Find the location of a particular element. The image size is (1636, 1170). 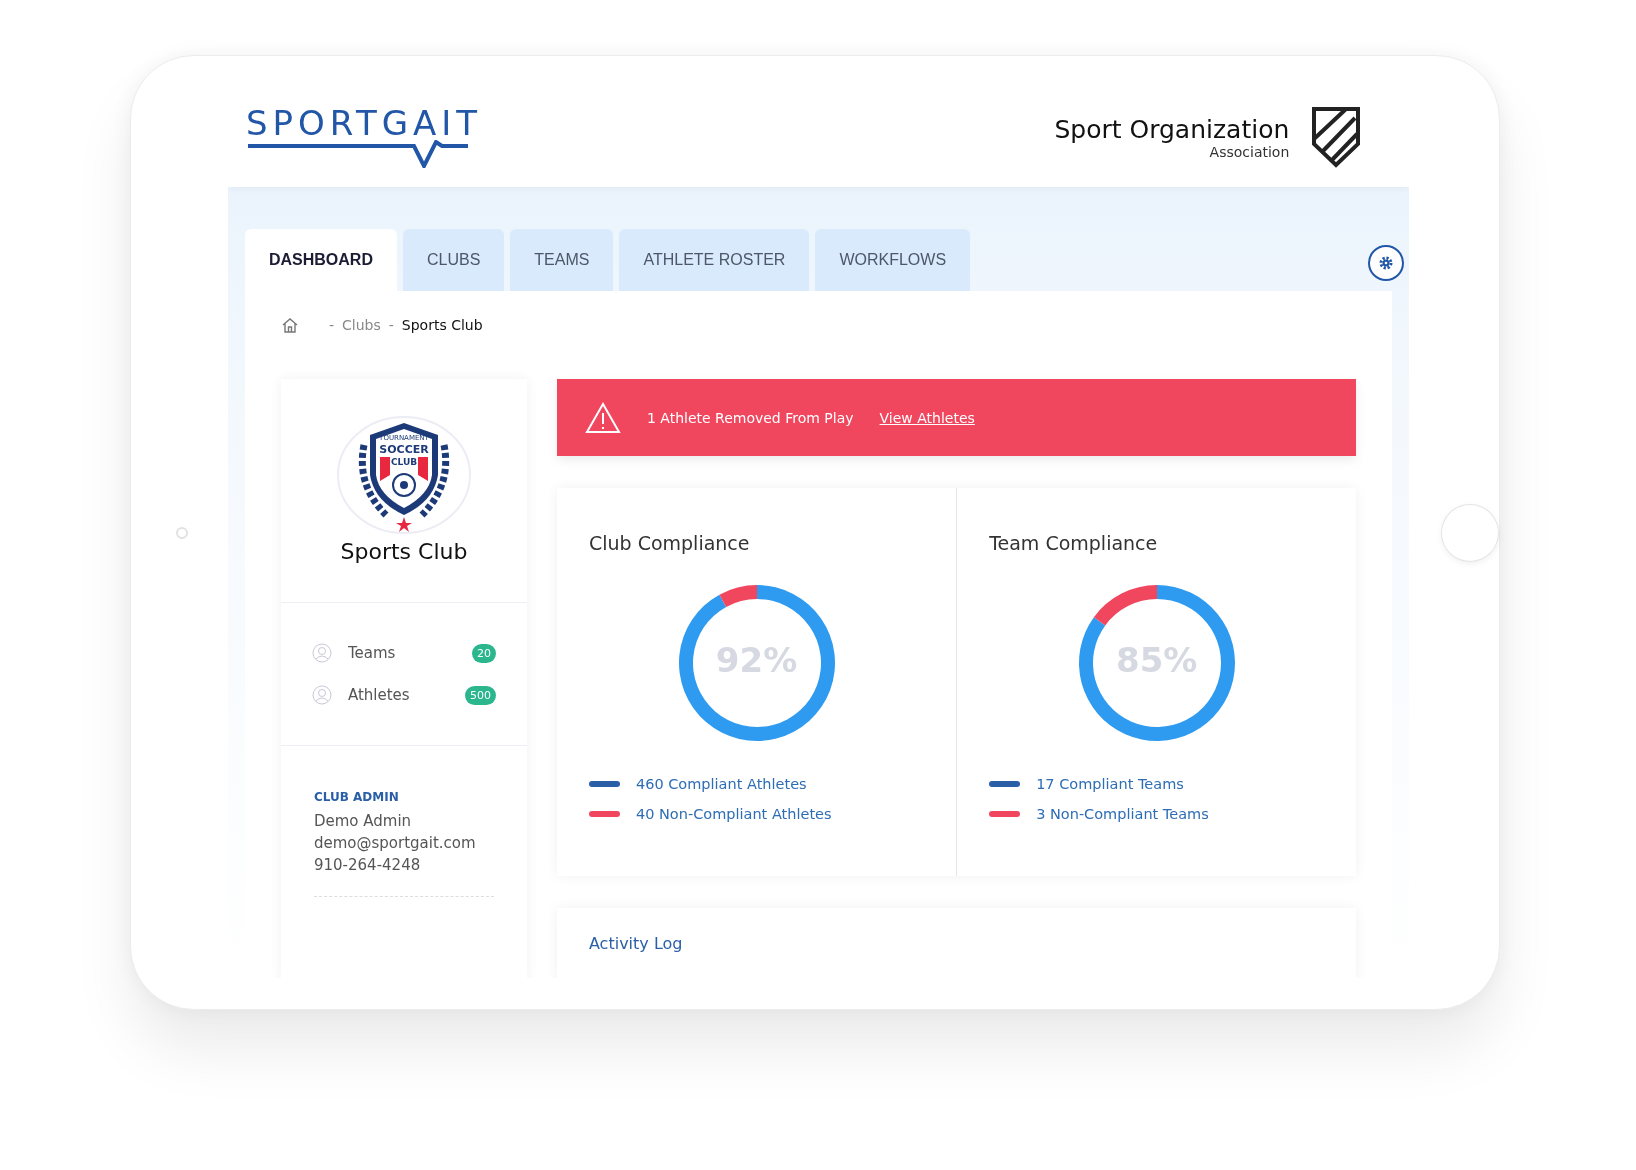

admin-name: Demo Admin is located at coordinates (363, 821).